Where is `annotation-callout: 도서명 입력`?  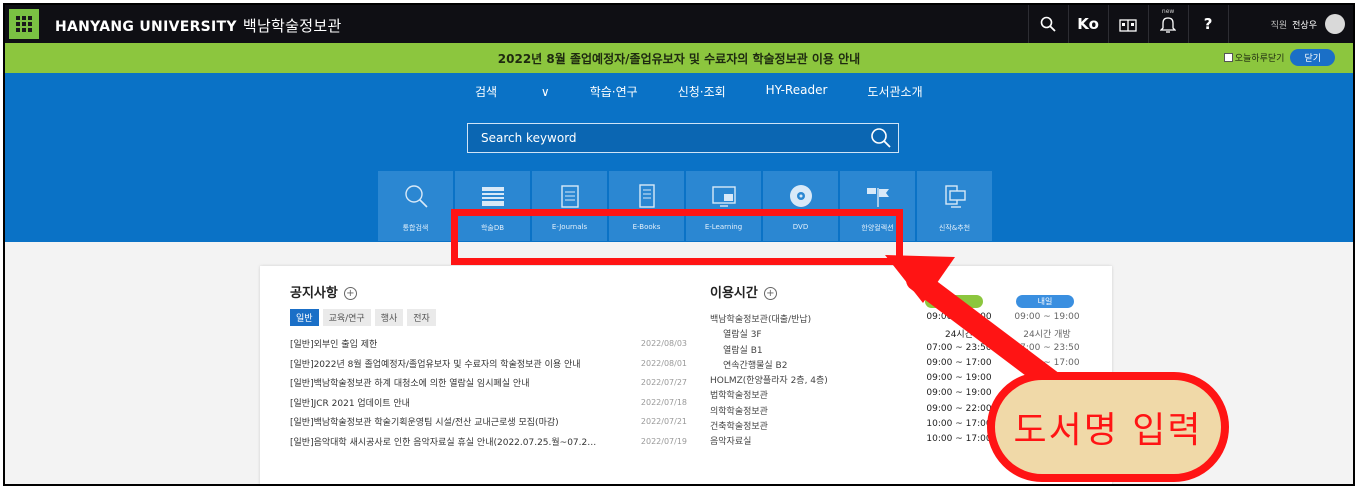
annotation-callout: 도서명 입력 is located at coordinates (1108, 427).